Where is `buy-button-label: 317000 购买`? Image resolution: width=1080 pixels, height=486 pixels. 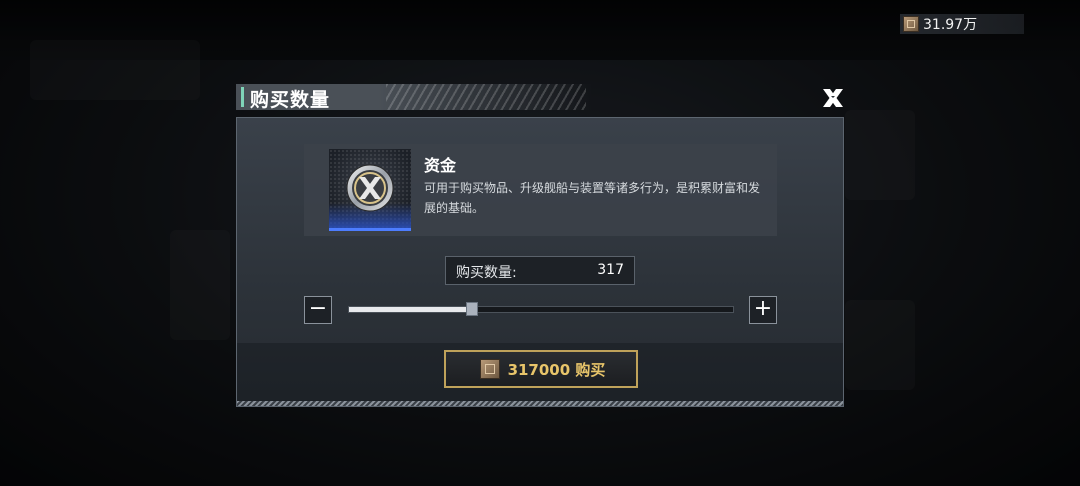
buy-button-label: 317000 购买 is located at coordinates (556, 369).